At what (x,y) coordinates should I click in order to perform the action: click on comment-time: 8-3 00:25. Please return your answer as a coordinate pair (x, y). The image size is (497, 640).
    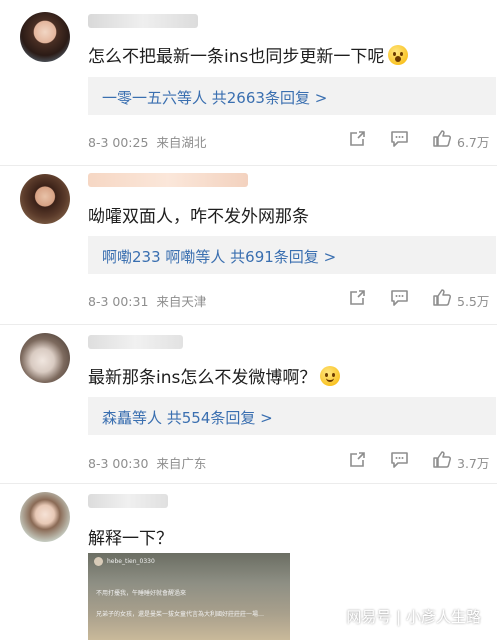
    Looking at the image, I should click on (118, 142).